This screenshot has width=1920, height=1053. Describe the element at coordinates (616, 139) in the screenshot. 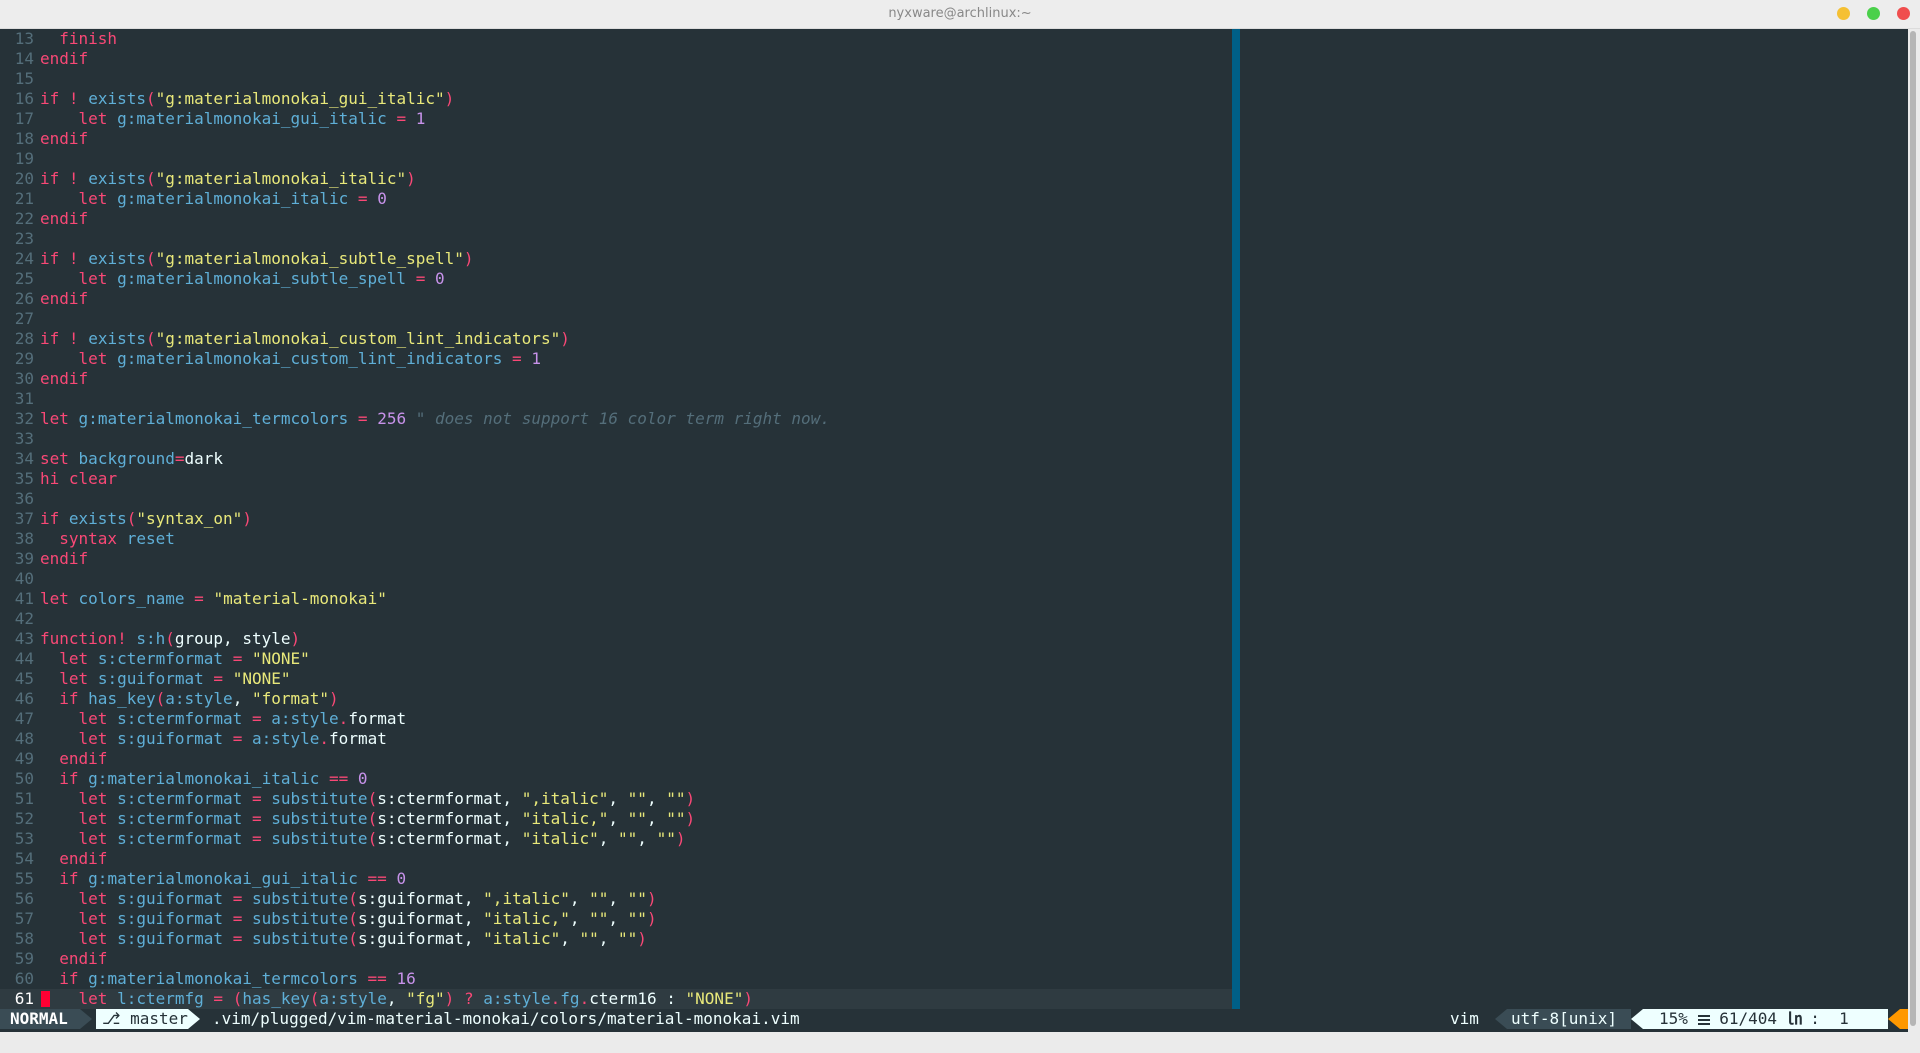

I see `code-line: 18 endif` at that location.